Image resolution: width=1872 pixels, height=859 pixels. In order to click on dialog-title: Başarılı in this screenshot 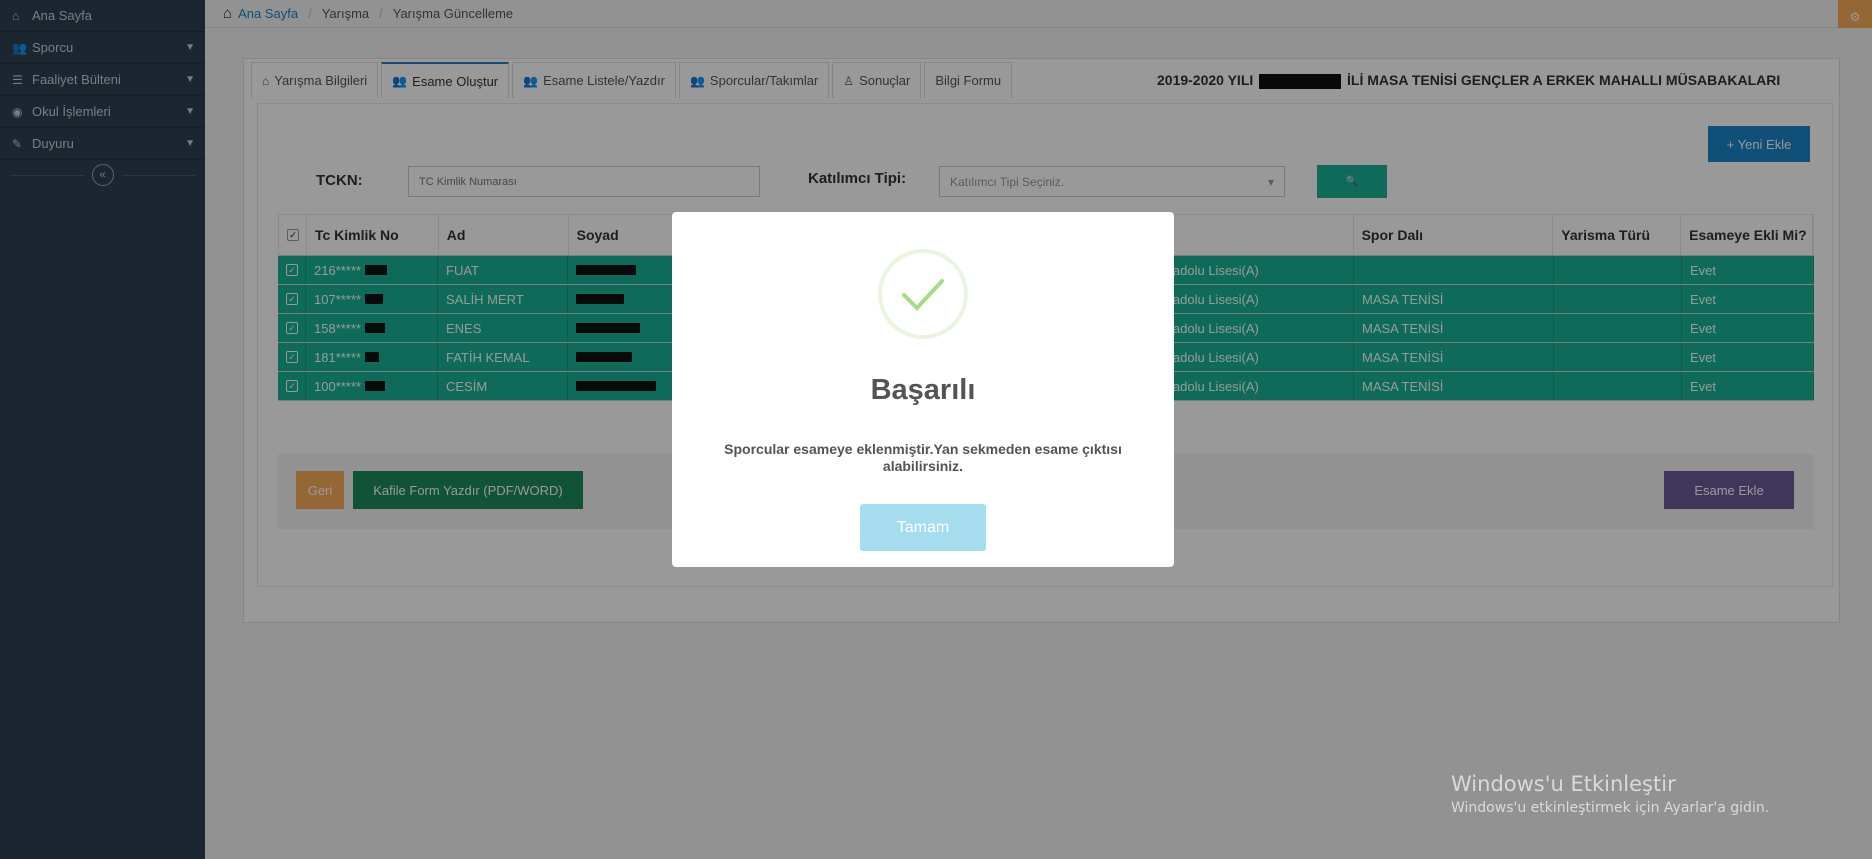, I will do `click(923, 390)`.